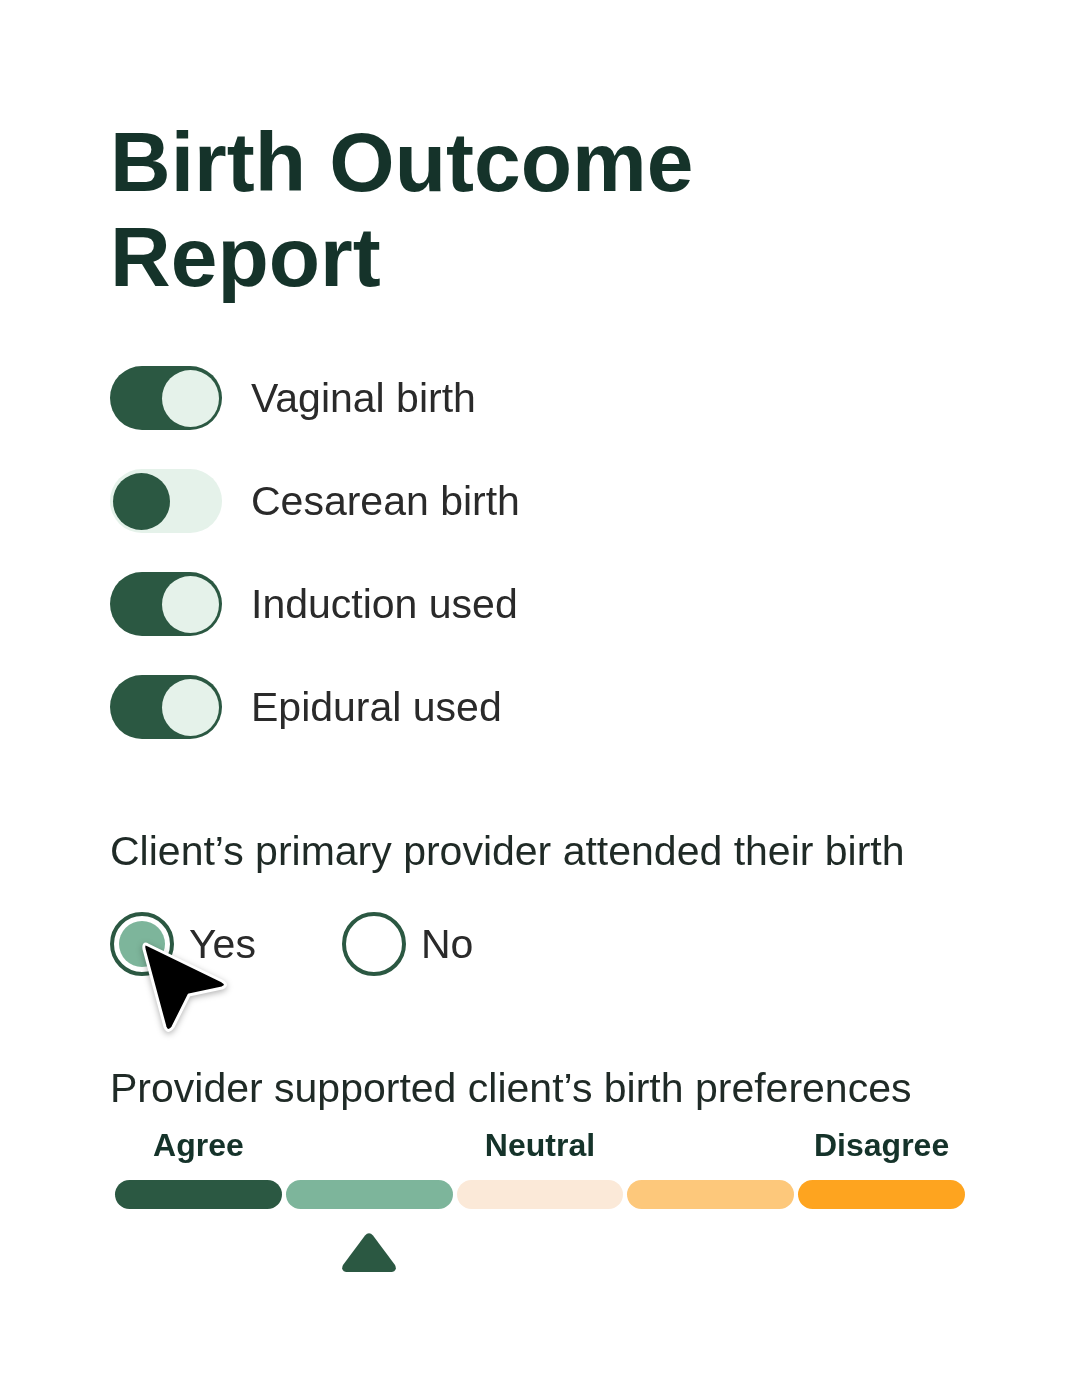 The image size is (1080, 1380). What do you see at coordinates (198, 1145) in the screenshot?
I see `scale-label: Agree` at bounding box center [198, 1145].